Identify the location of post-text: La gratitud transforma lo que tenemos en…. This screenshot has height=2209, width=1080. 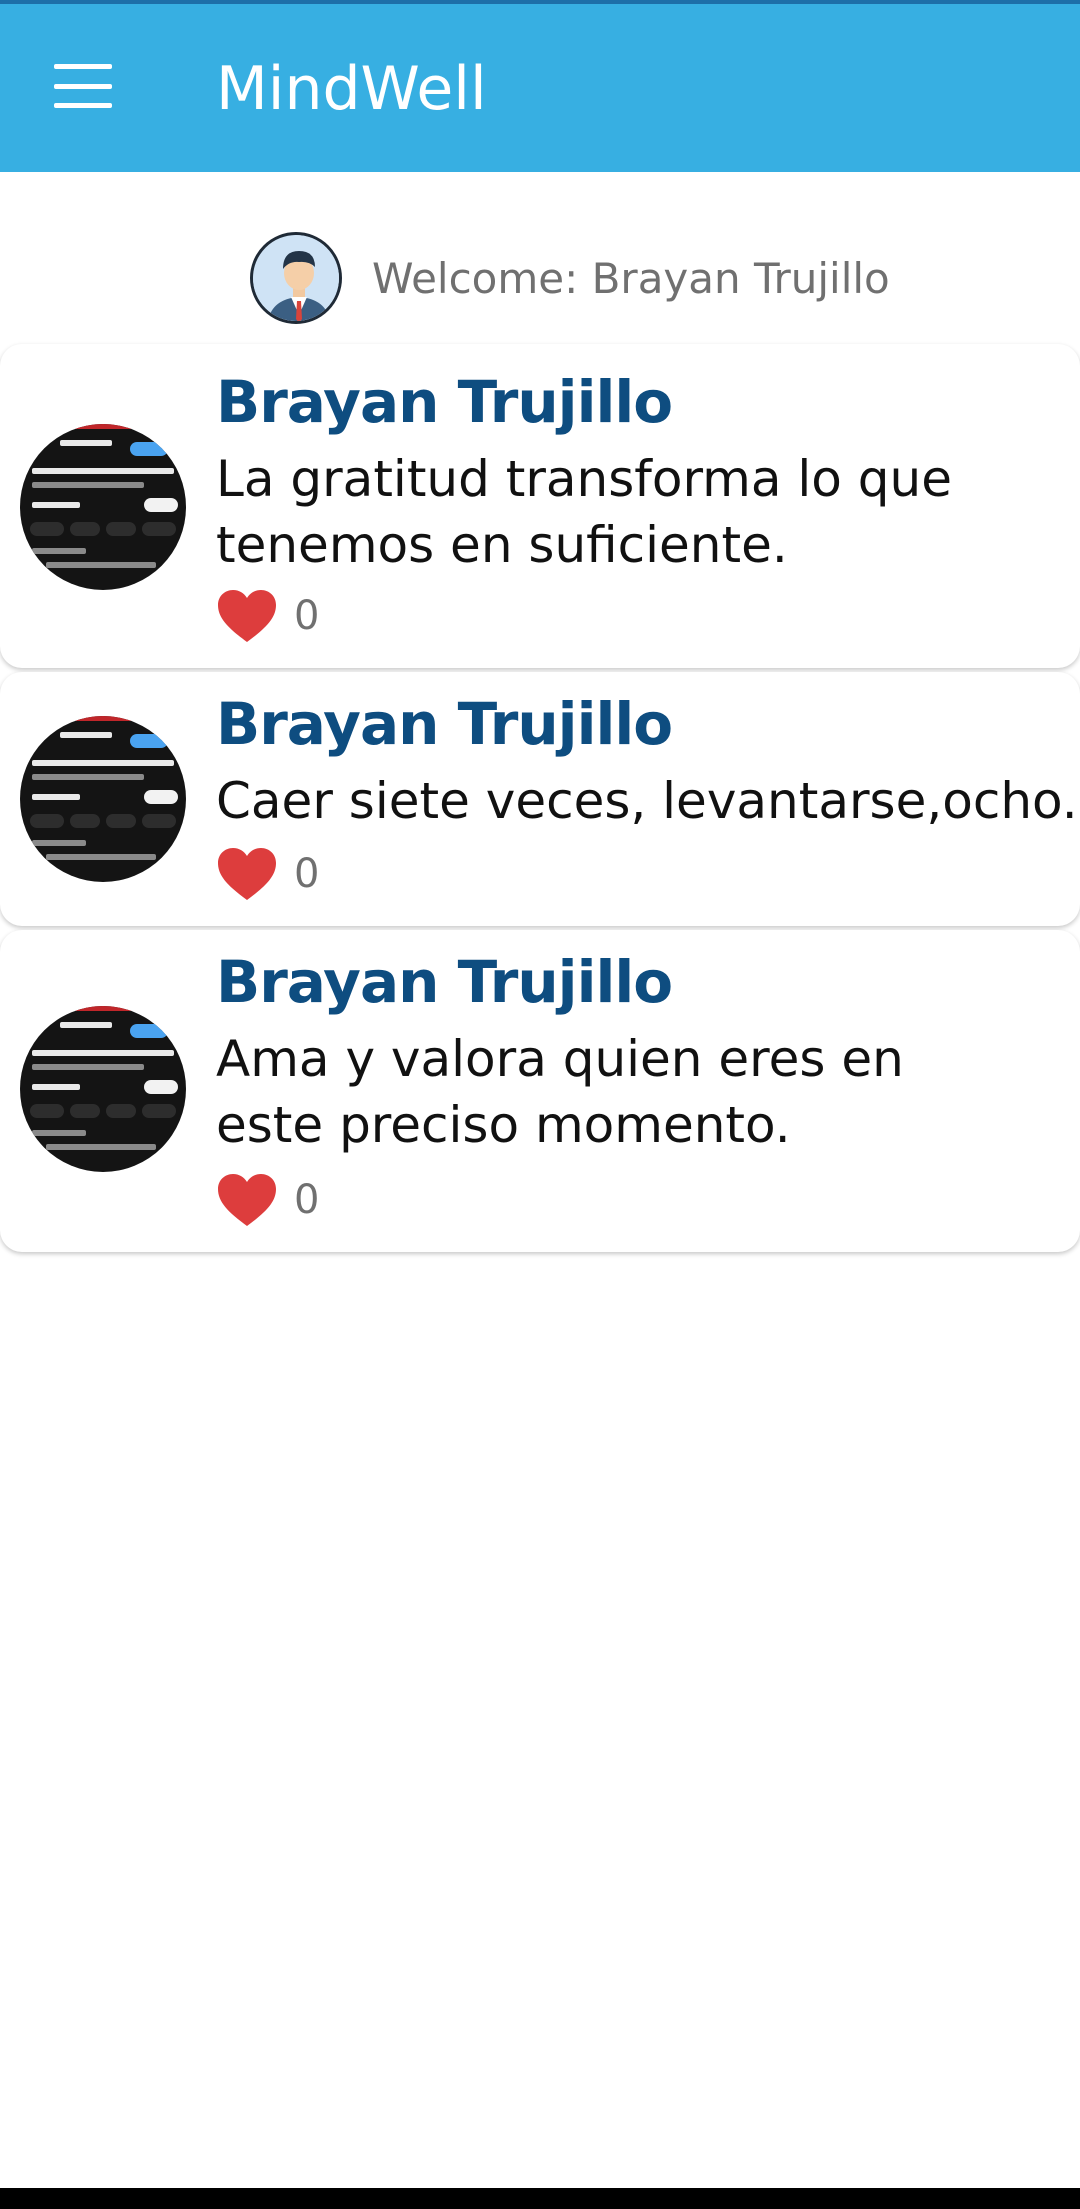
(584, 512).